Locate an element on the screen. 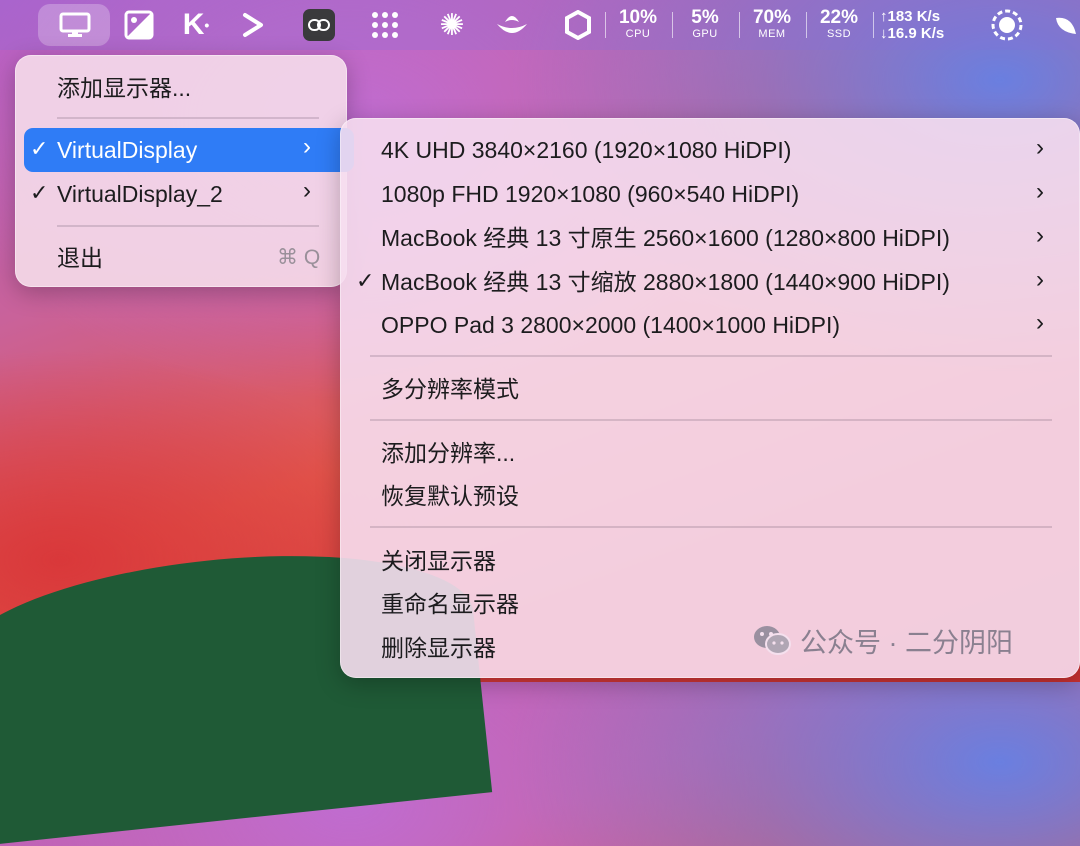 This screenshot has height=846, width=1080. resolution-1080p-item: 1080p FHD 1920×1080 (960×540 HiDPI) is located at coordinates (590, 194).